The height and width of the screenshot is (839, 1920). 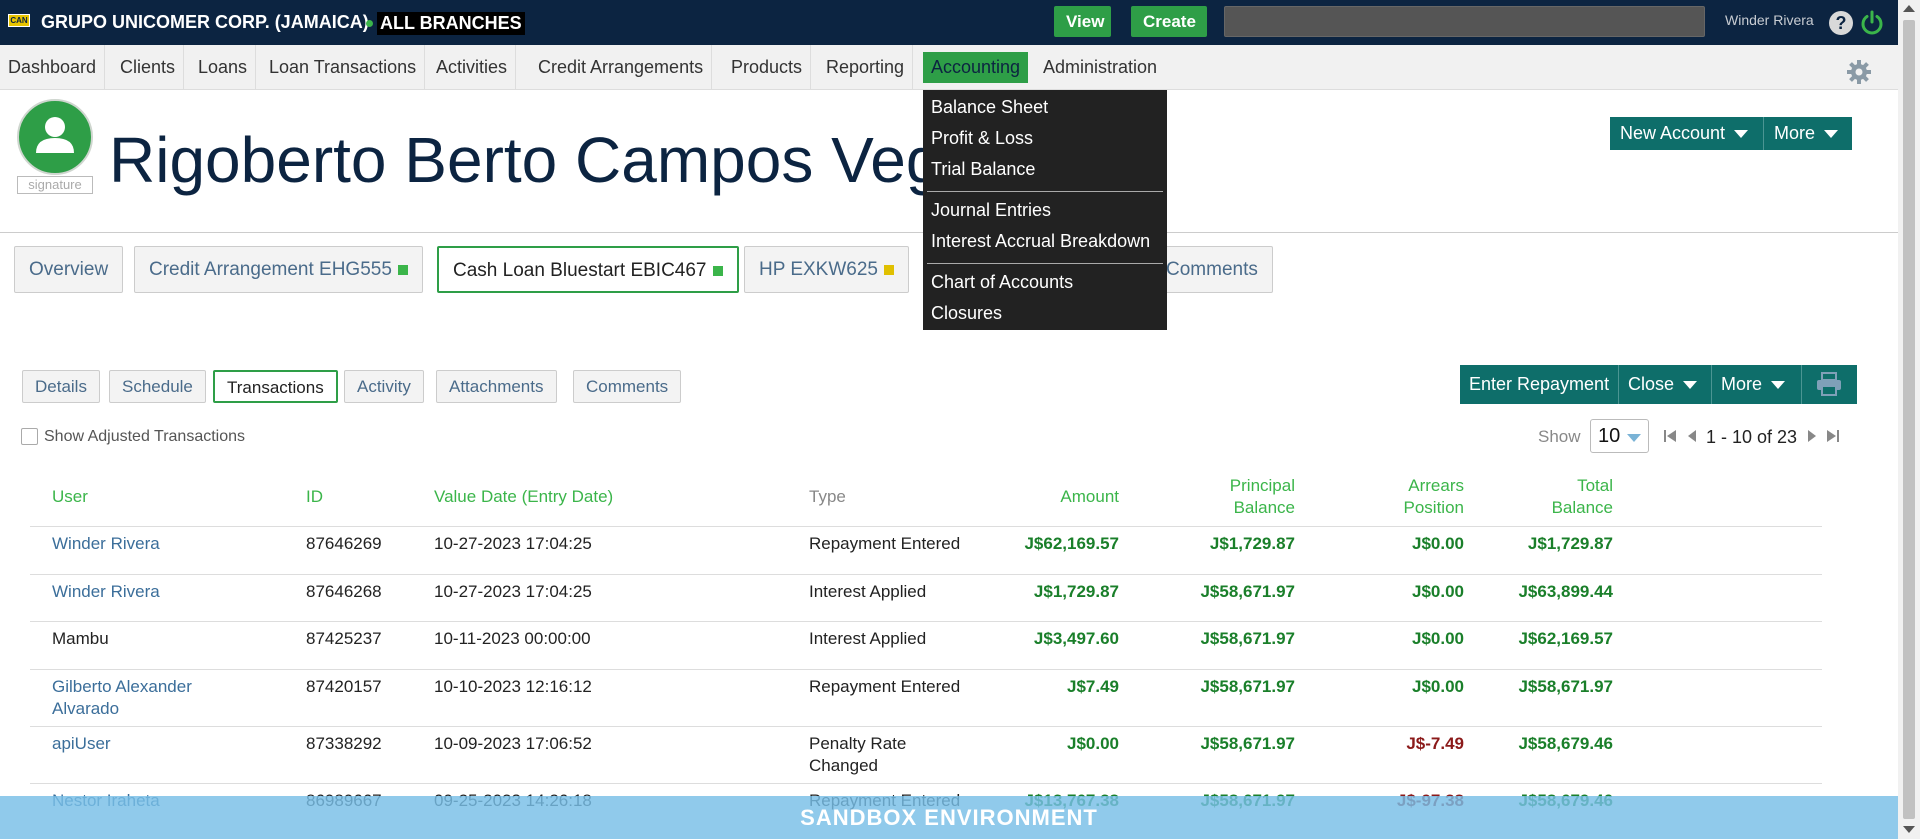 What do you see at coordinates (1435, 743) in the screenshot?
I see `cell-arrears-position: J$-7.49` at bounding box center [1435, 743].